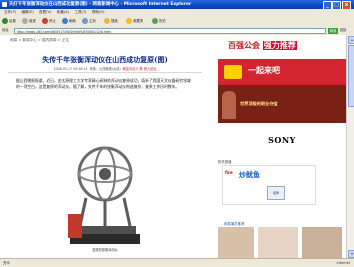 The height and width of the screenshot is (267, 354). I want to click on sony-logo: SONY, so click(282, 140).